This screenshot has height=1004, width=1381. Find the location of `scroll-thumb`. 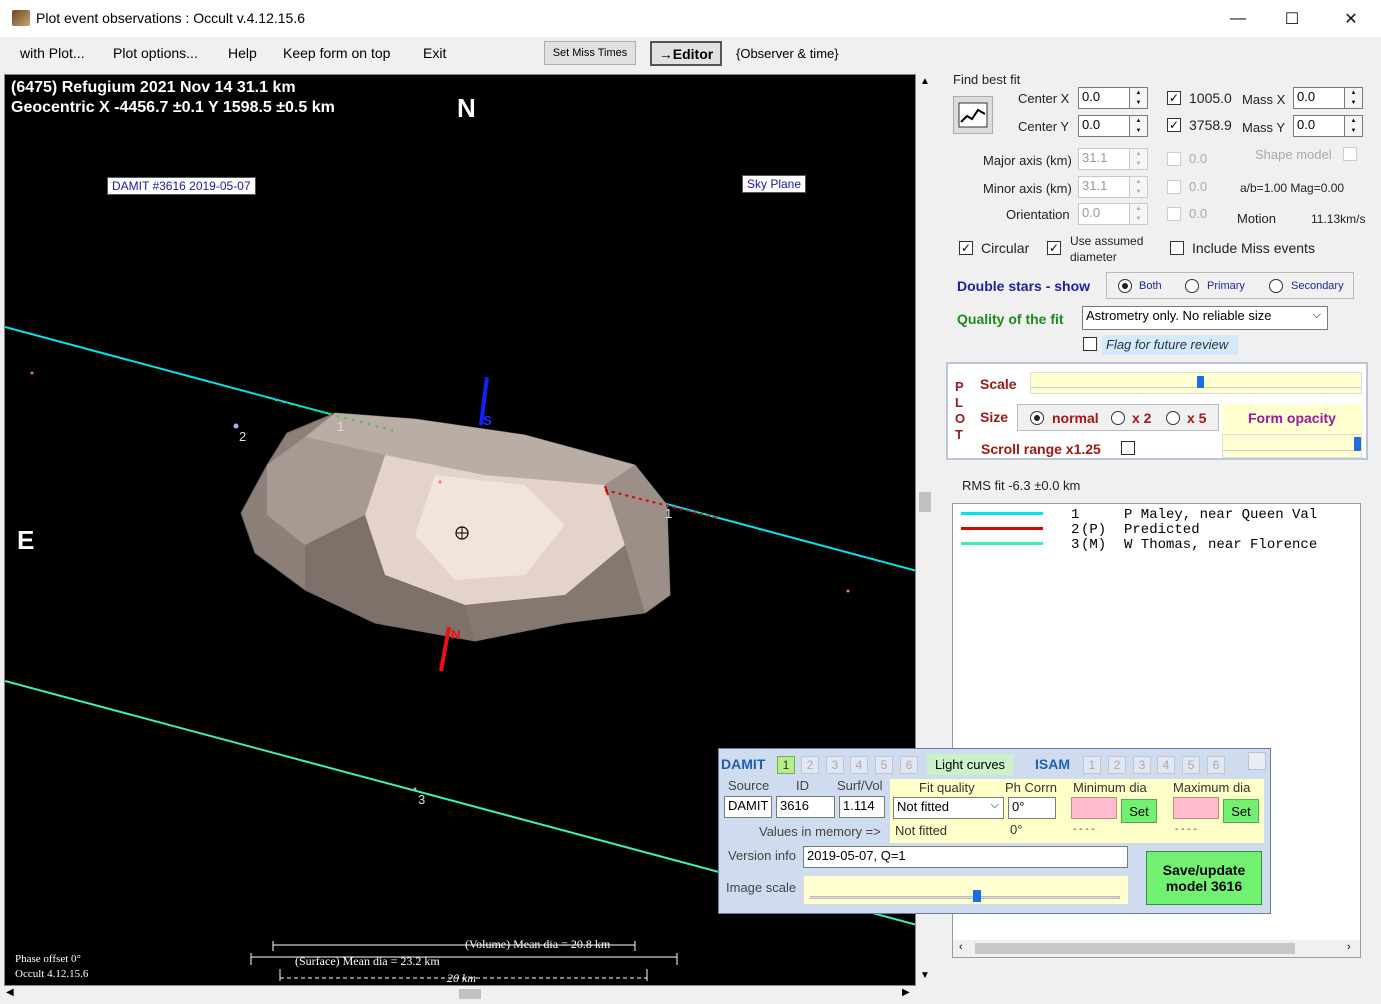

scroll-thumb is located at coordinates (925, 502).